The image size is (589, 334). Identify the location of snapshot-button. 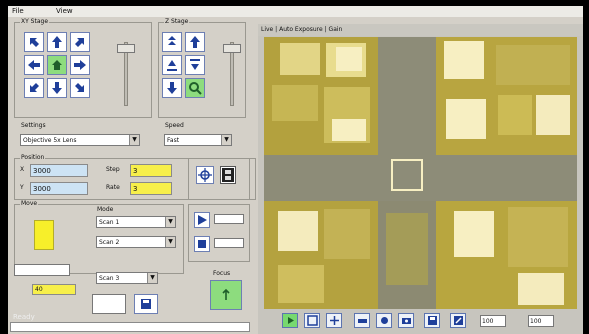
(228, 175).